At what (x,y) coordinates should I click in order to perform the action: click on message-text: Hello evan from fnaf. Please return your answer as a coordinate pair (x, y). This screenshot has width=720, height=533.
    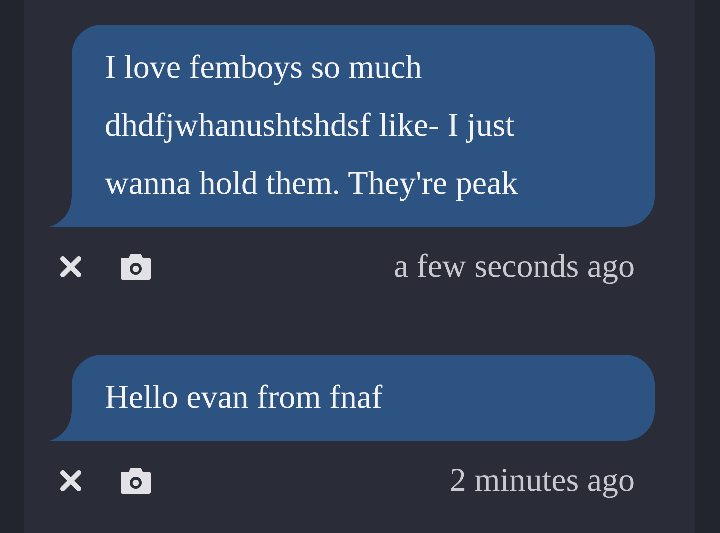
    Looking at the image, I should click on (363, 398).